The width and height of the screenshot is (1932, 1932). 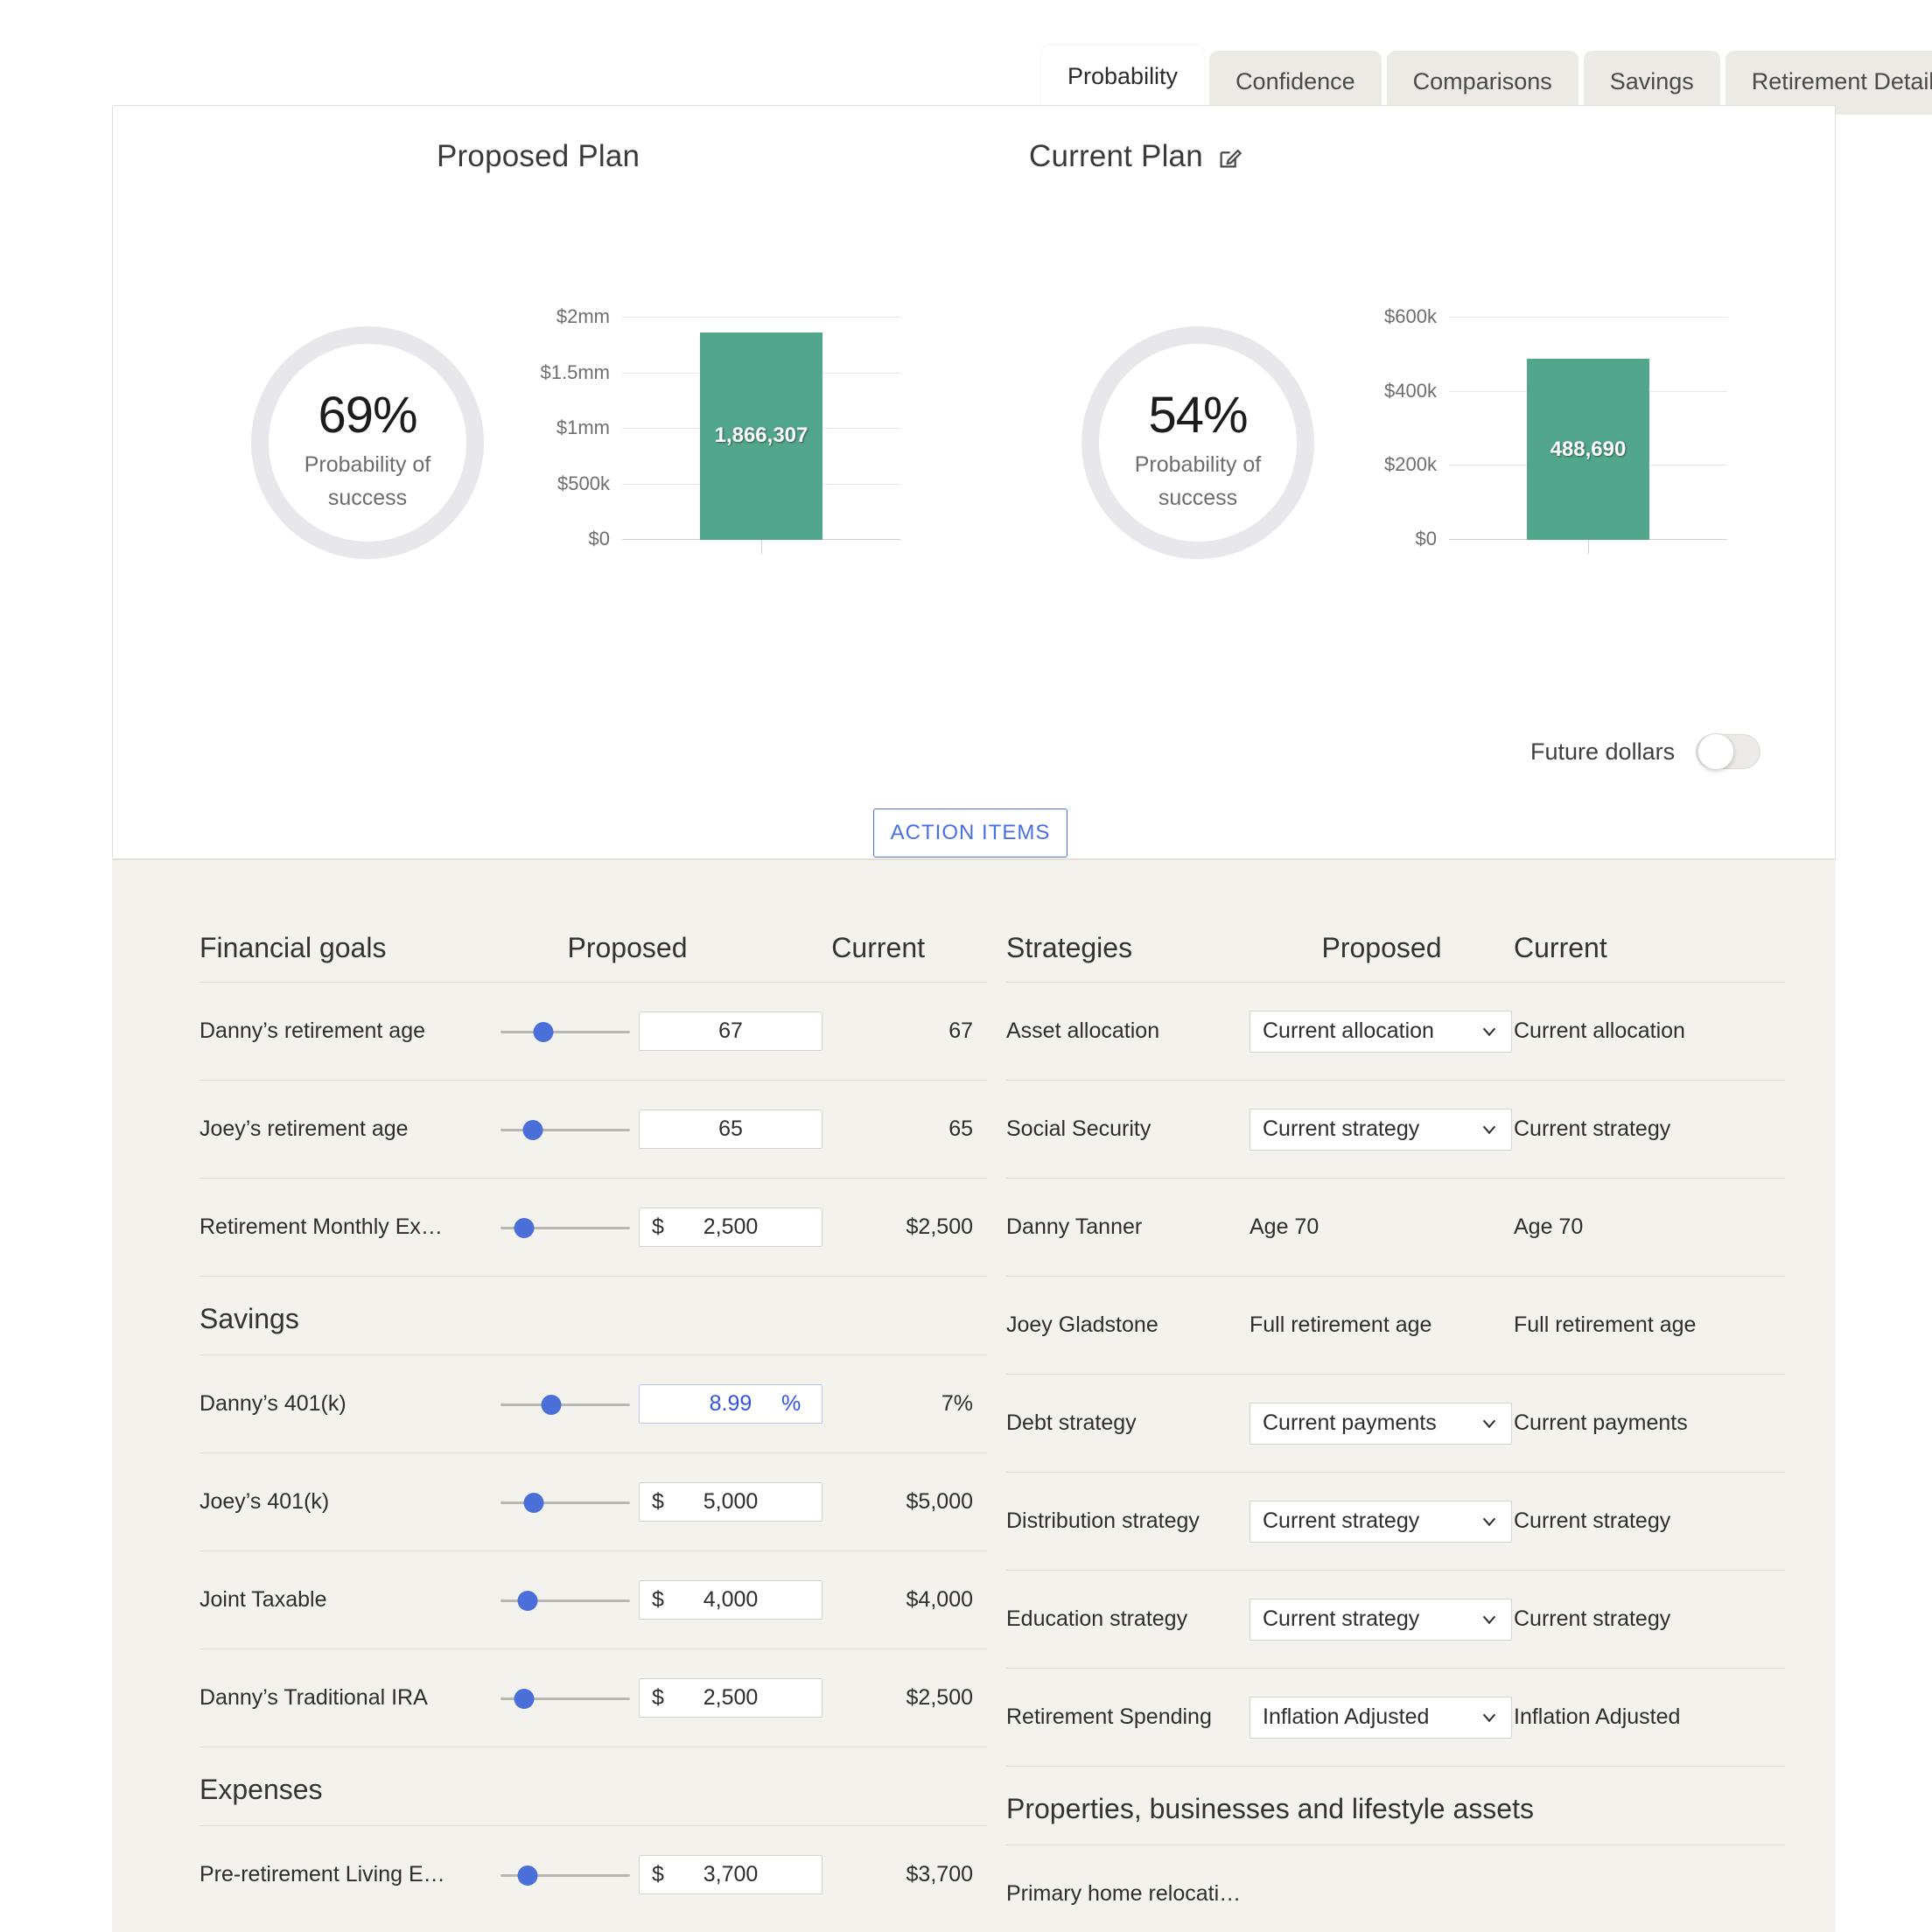 I want to click on chart-plot-area-current: $0 $200k $400k $600k 488,690, so click(x=1555, y=429).